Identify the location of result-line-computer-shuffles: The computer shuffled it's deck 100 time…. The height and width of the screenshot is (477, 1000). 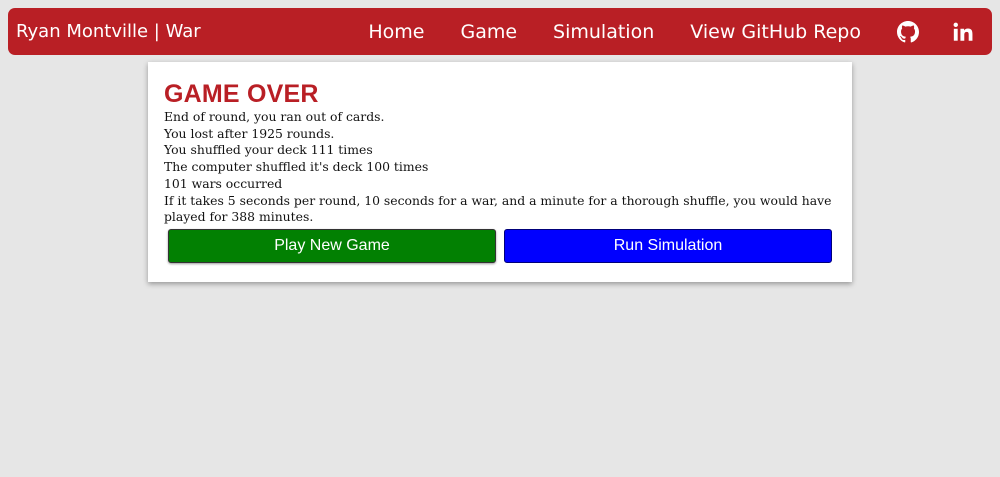
(296, 167).